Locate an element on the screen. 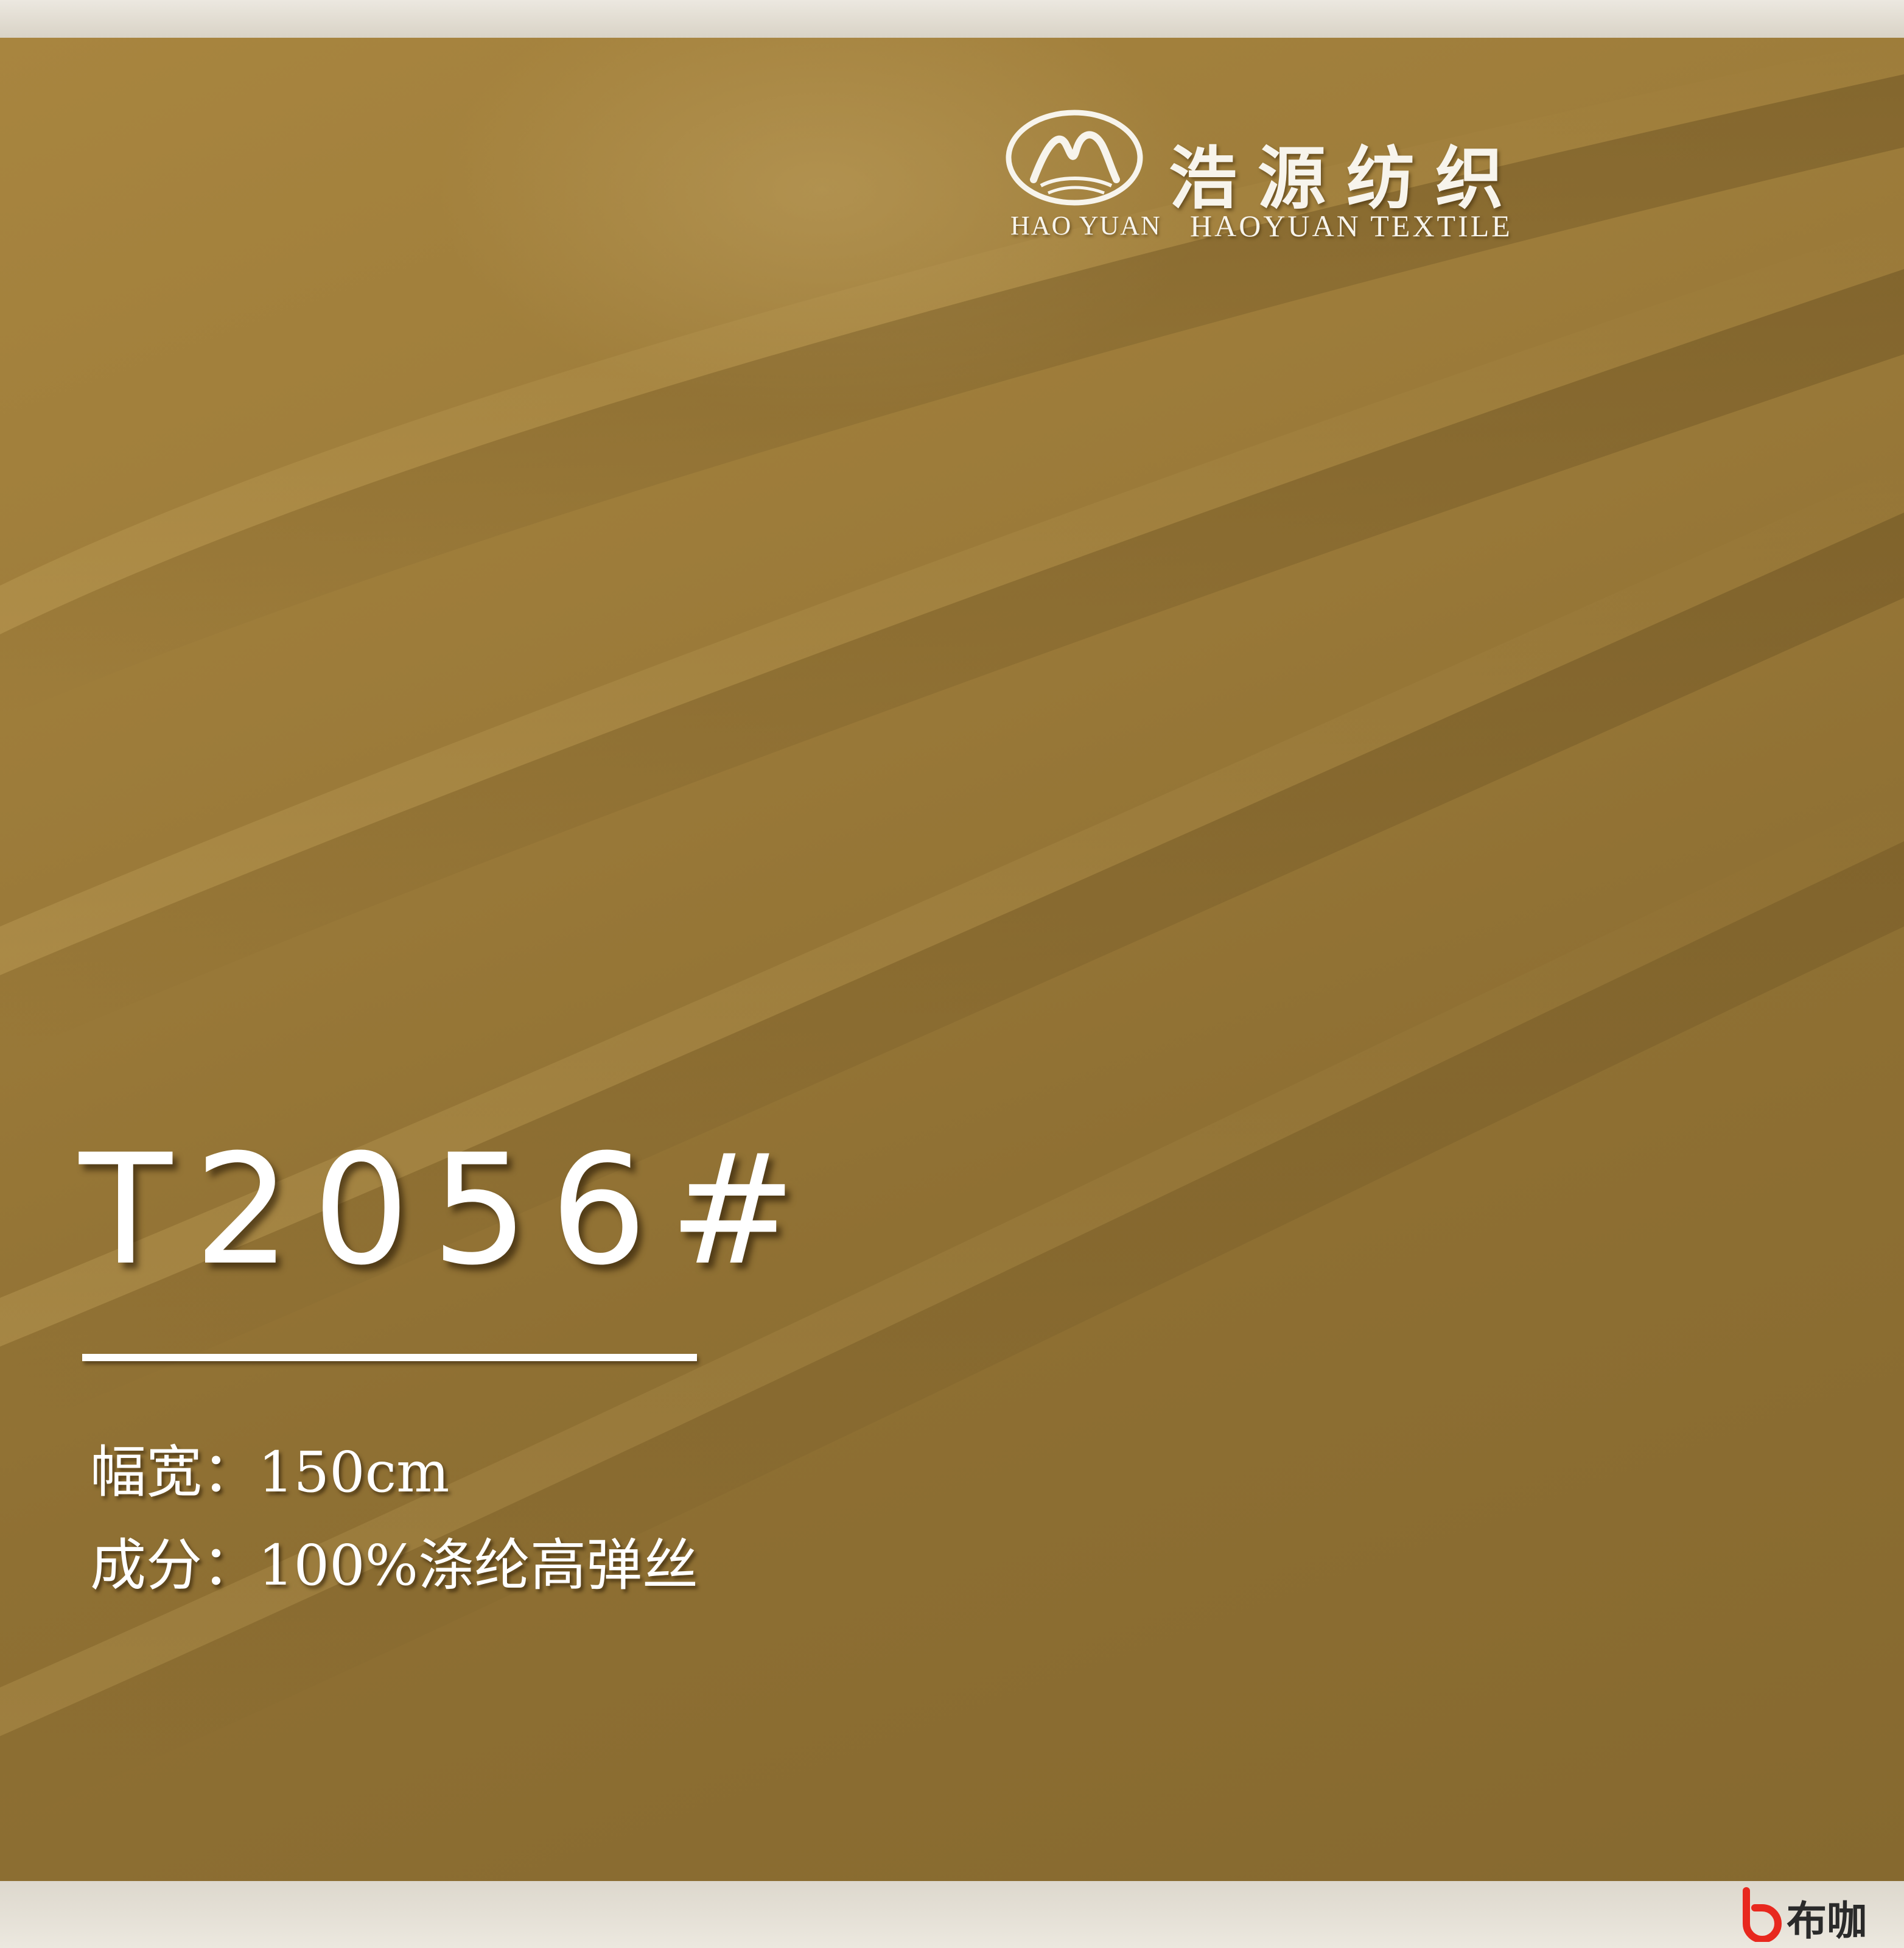 The height and width of the screenshot is (1948, 1904). brand-logo: 浩源纺织 HAO YUAN HAOYUAN TEXTILE is located at coordinates (1278, 178).